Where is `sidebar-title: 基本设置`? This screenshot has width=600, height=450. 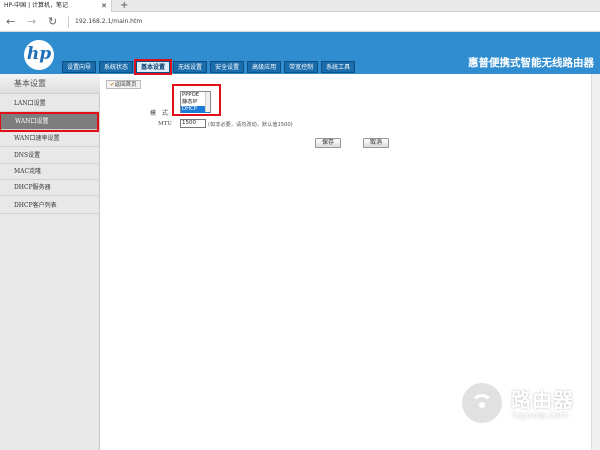 sidebar-title: 基本设置 is located at coordinates (50, 84).